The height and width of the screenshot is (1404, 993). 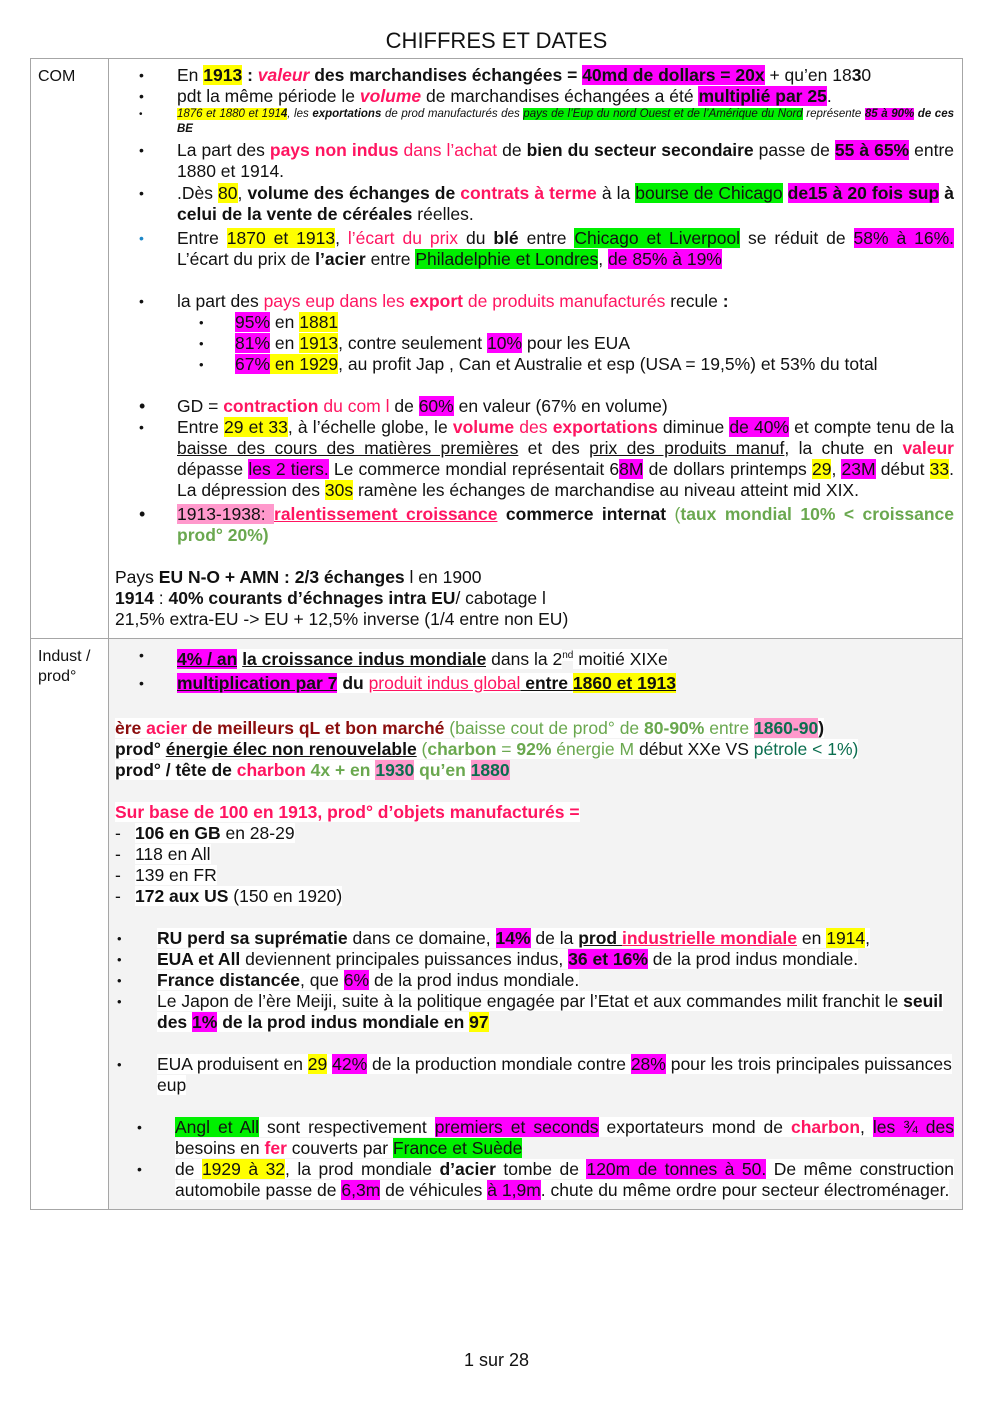 I want to click on highlight-value: 8M, so click(x=631, y=469).